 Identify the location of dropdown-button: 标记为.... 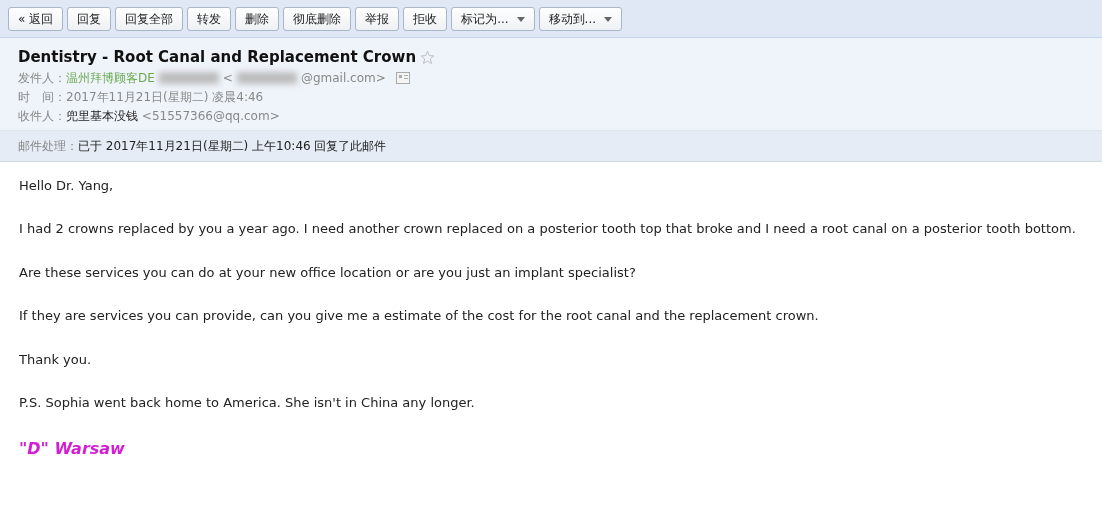
(493, 18).